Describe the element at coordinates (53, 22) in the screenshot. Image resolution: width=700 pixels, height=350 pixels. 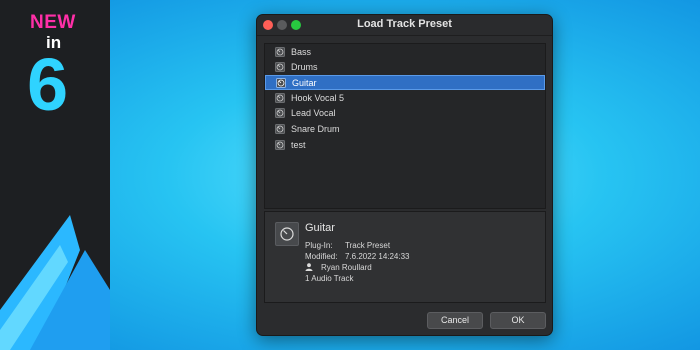
I see `banner-new-text: NEW` at that location.